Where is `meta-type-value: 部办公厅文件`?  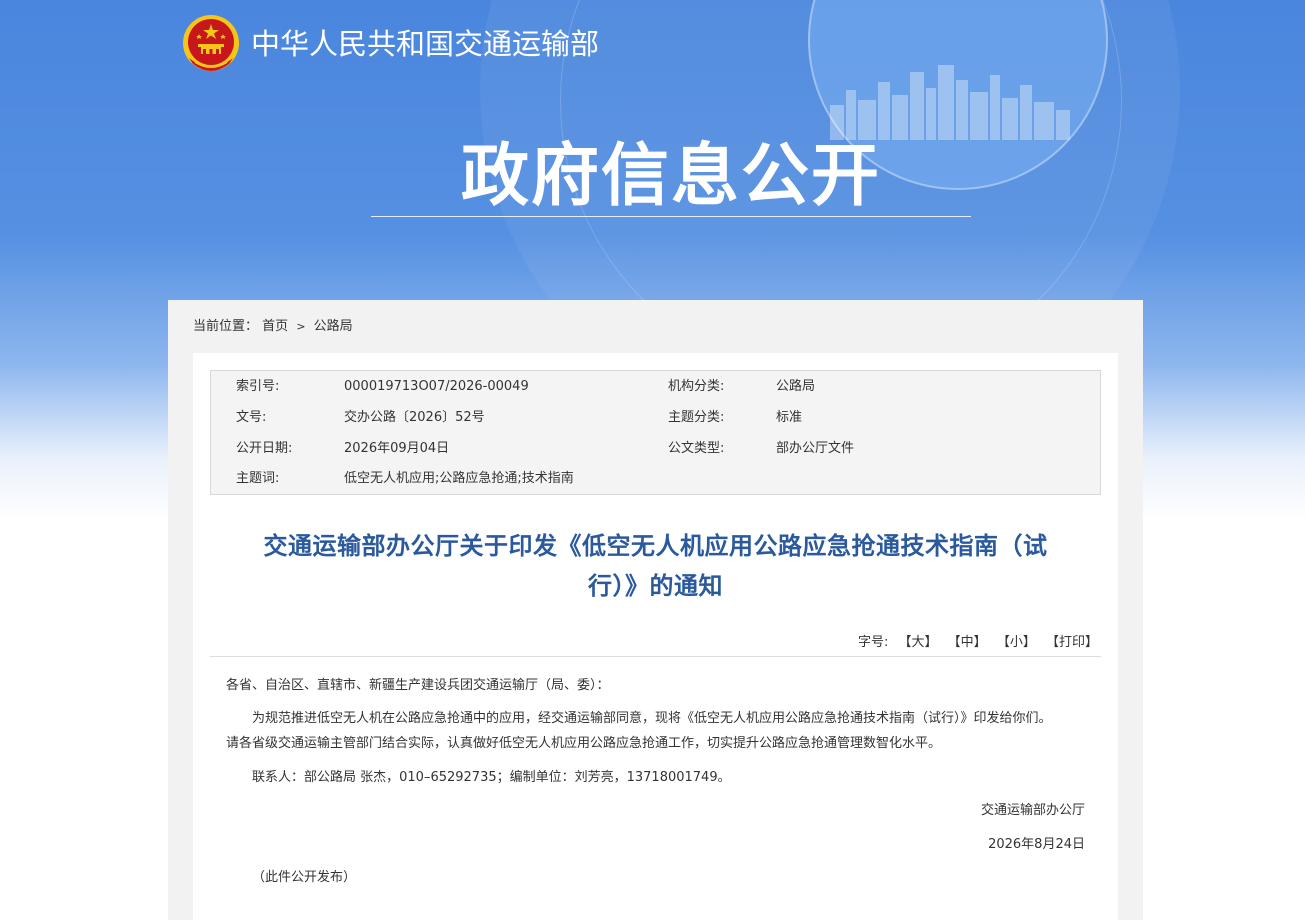
meta-type-value: 部办公厅文件 is located at coordinates (815, 448).